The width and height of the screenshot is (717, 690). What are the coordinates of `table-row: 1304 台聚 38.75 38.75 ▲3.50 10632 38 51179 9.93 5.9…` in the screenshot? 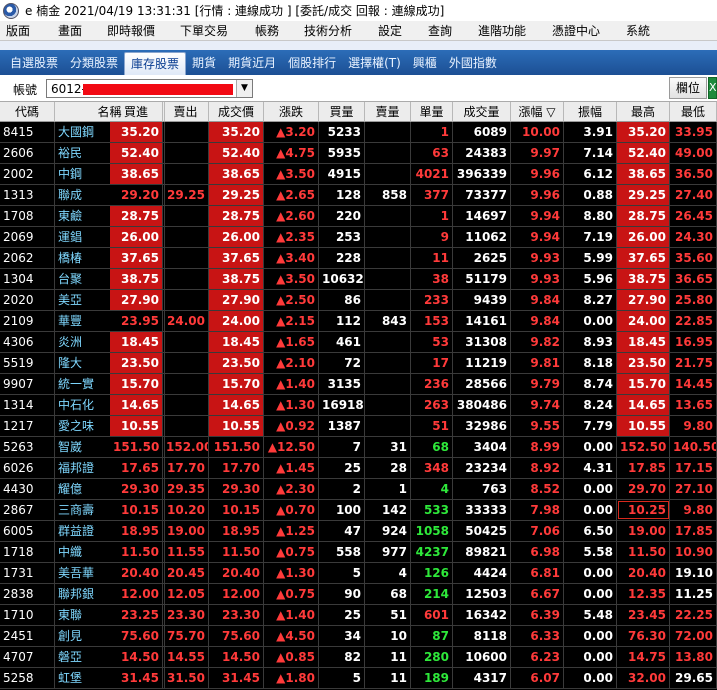 It's located at (358, 279).